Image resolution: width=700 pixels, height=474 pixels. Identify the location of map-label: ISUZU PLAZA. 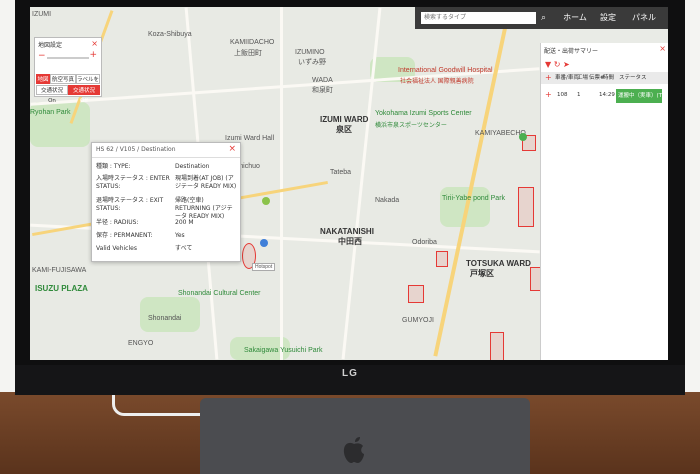
(61, 288).